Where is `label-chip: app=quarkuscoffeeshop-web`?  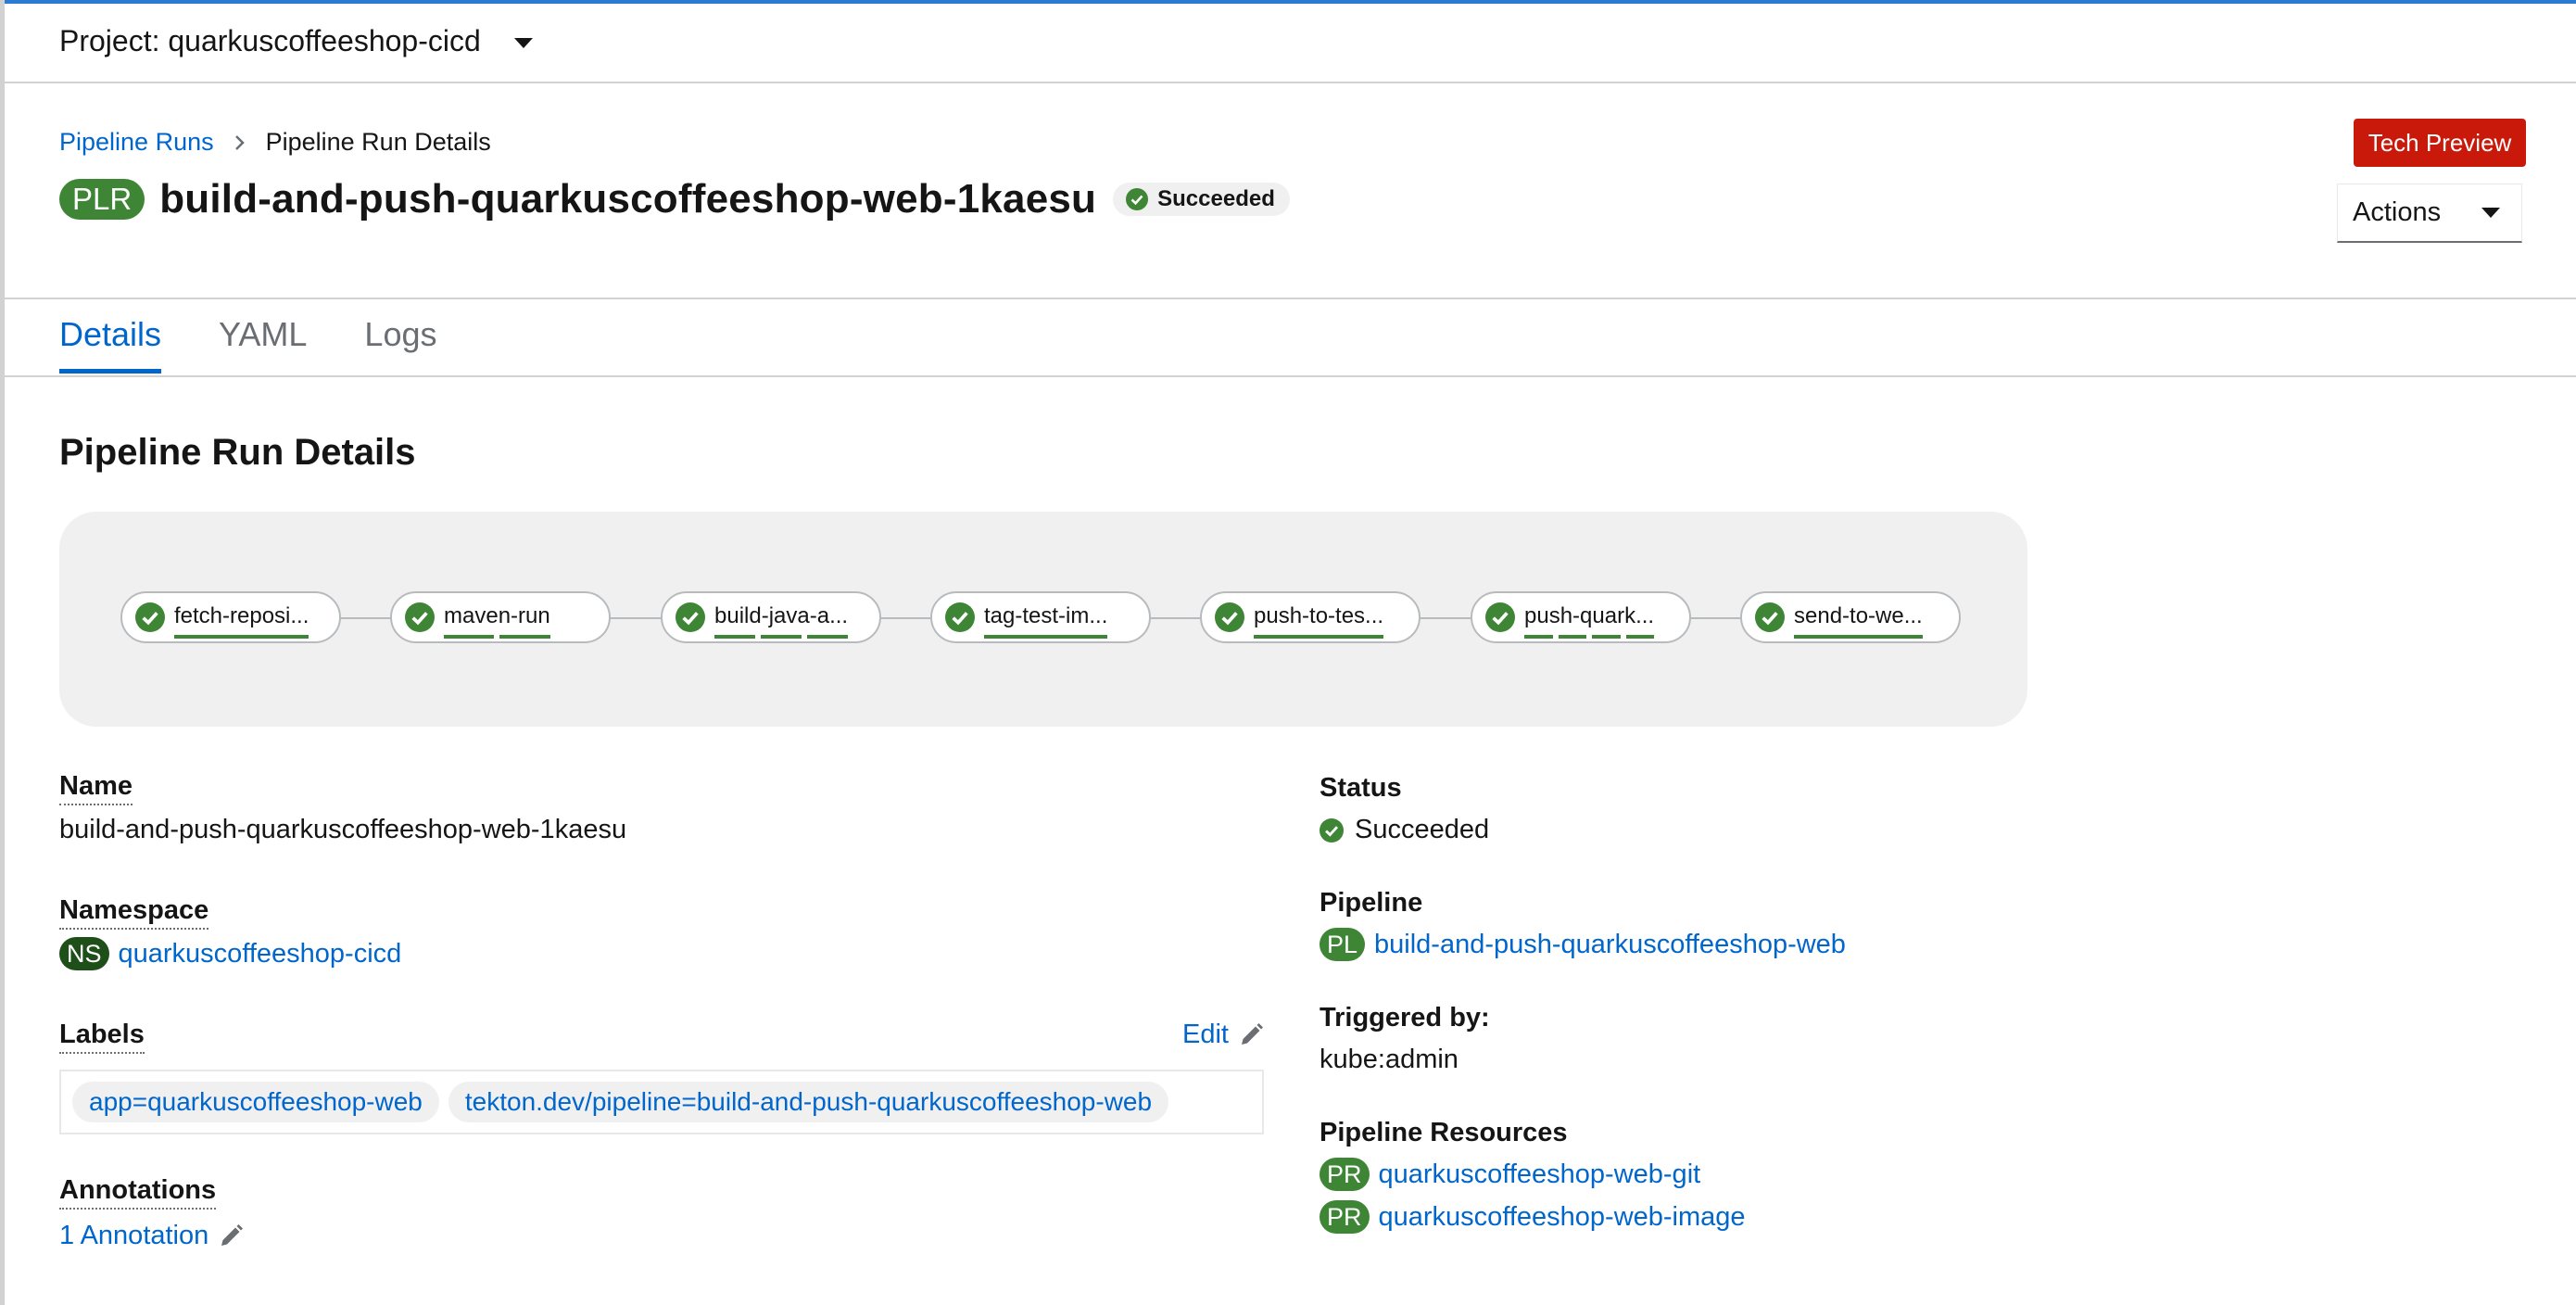
label-chip: app=quarkuscoffeeshop-web is located at coordinates (256, 1102).